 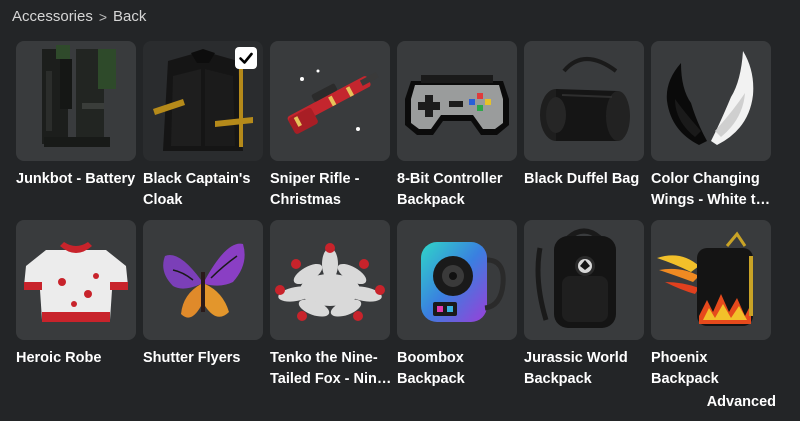 I want to click on butterfly-wings-icon, so click(x=204, y=280).